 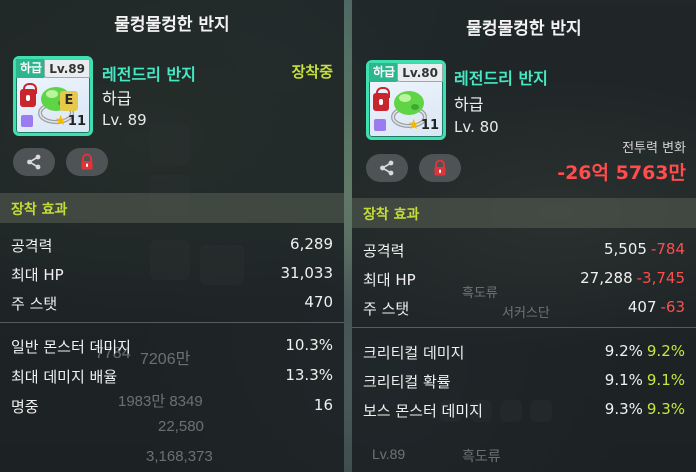 I want to click on stat-row: 공격력 6,289, so click(x=172, y=245).